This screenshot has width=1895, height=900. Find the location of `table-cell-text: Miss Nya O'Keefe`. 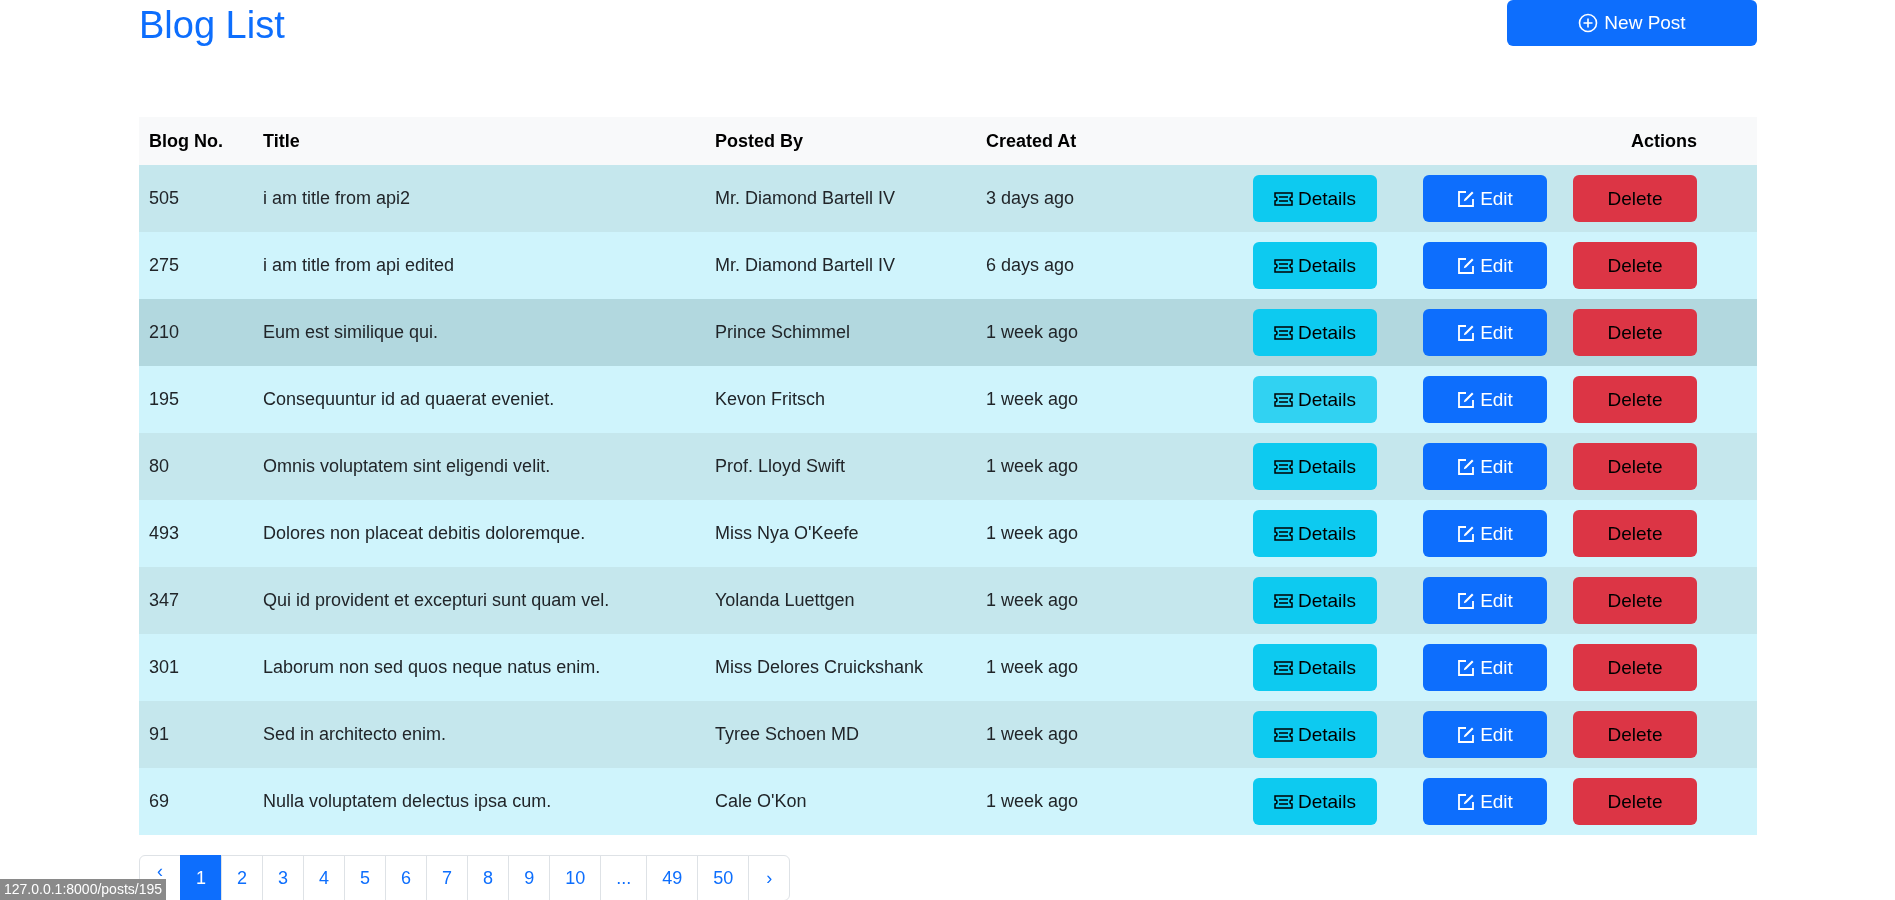

table-cell-text: Miss Nya O'Keefe is located at coordinates (787, 533).